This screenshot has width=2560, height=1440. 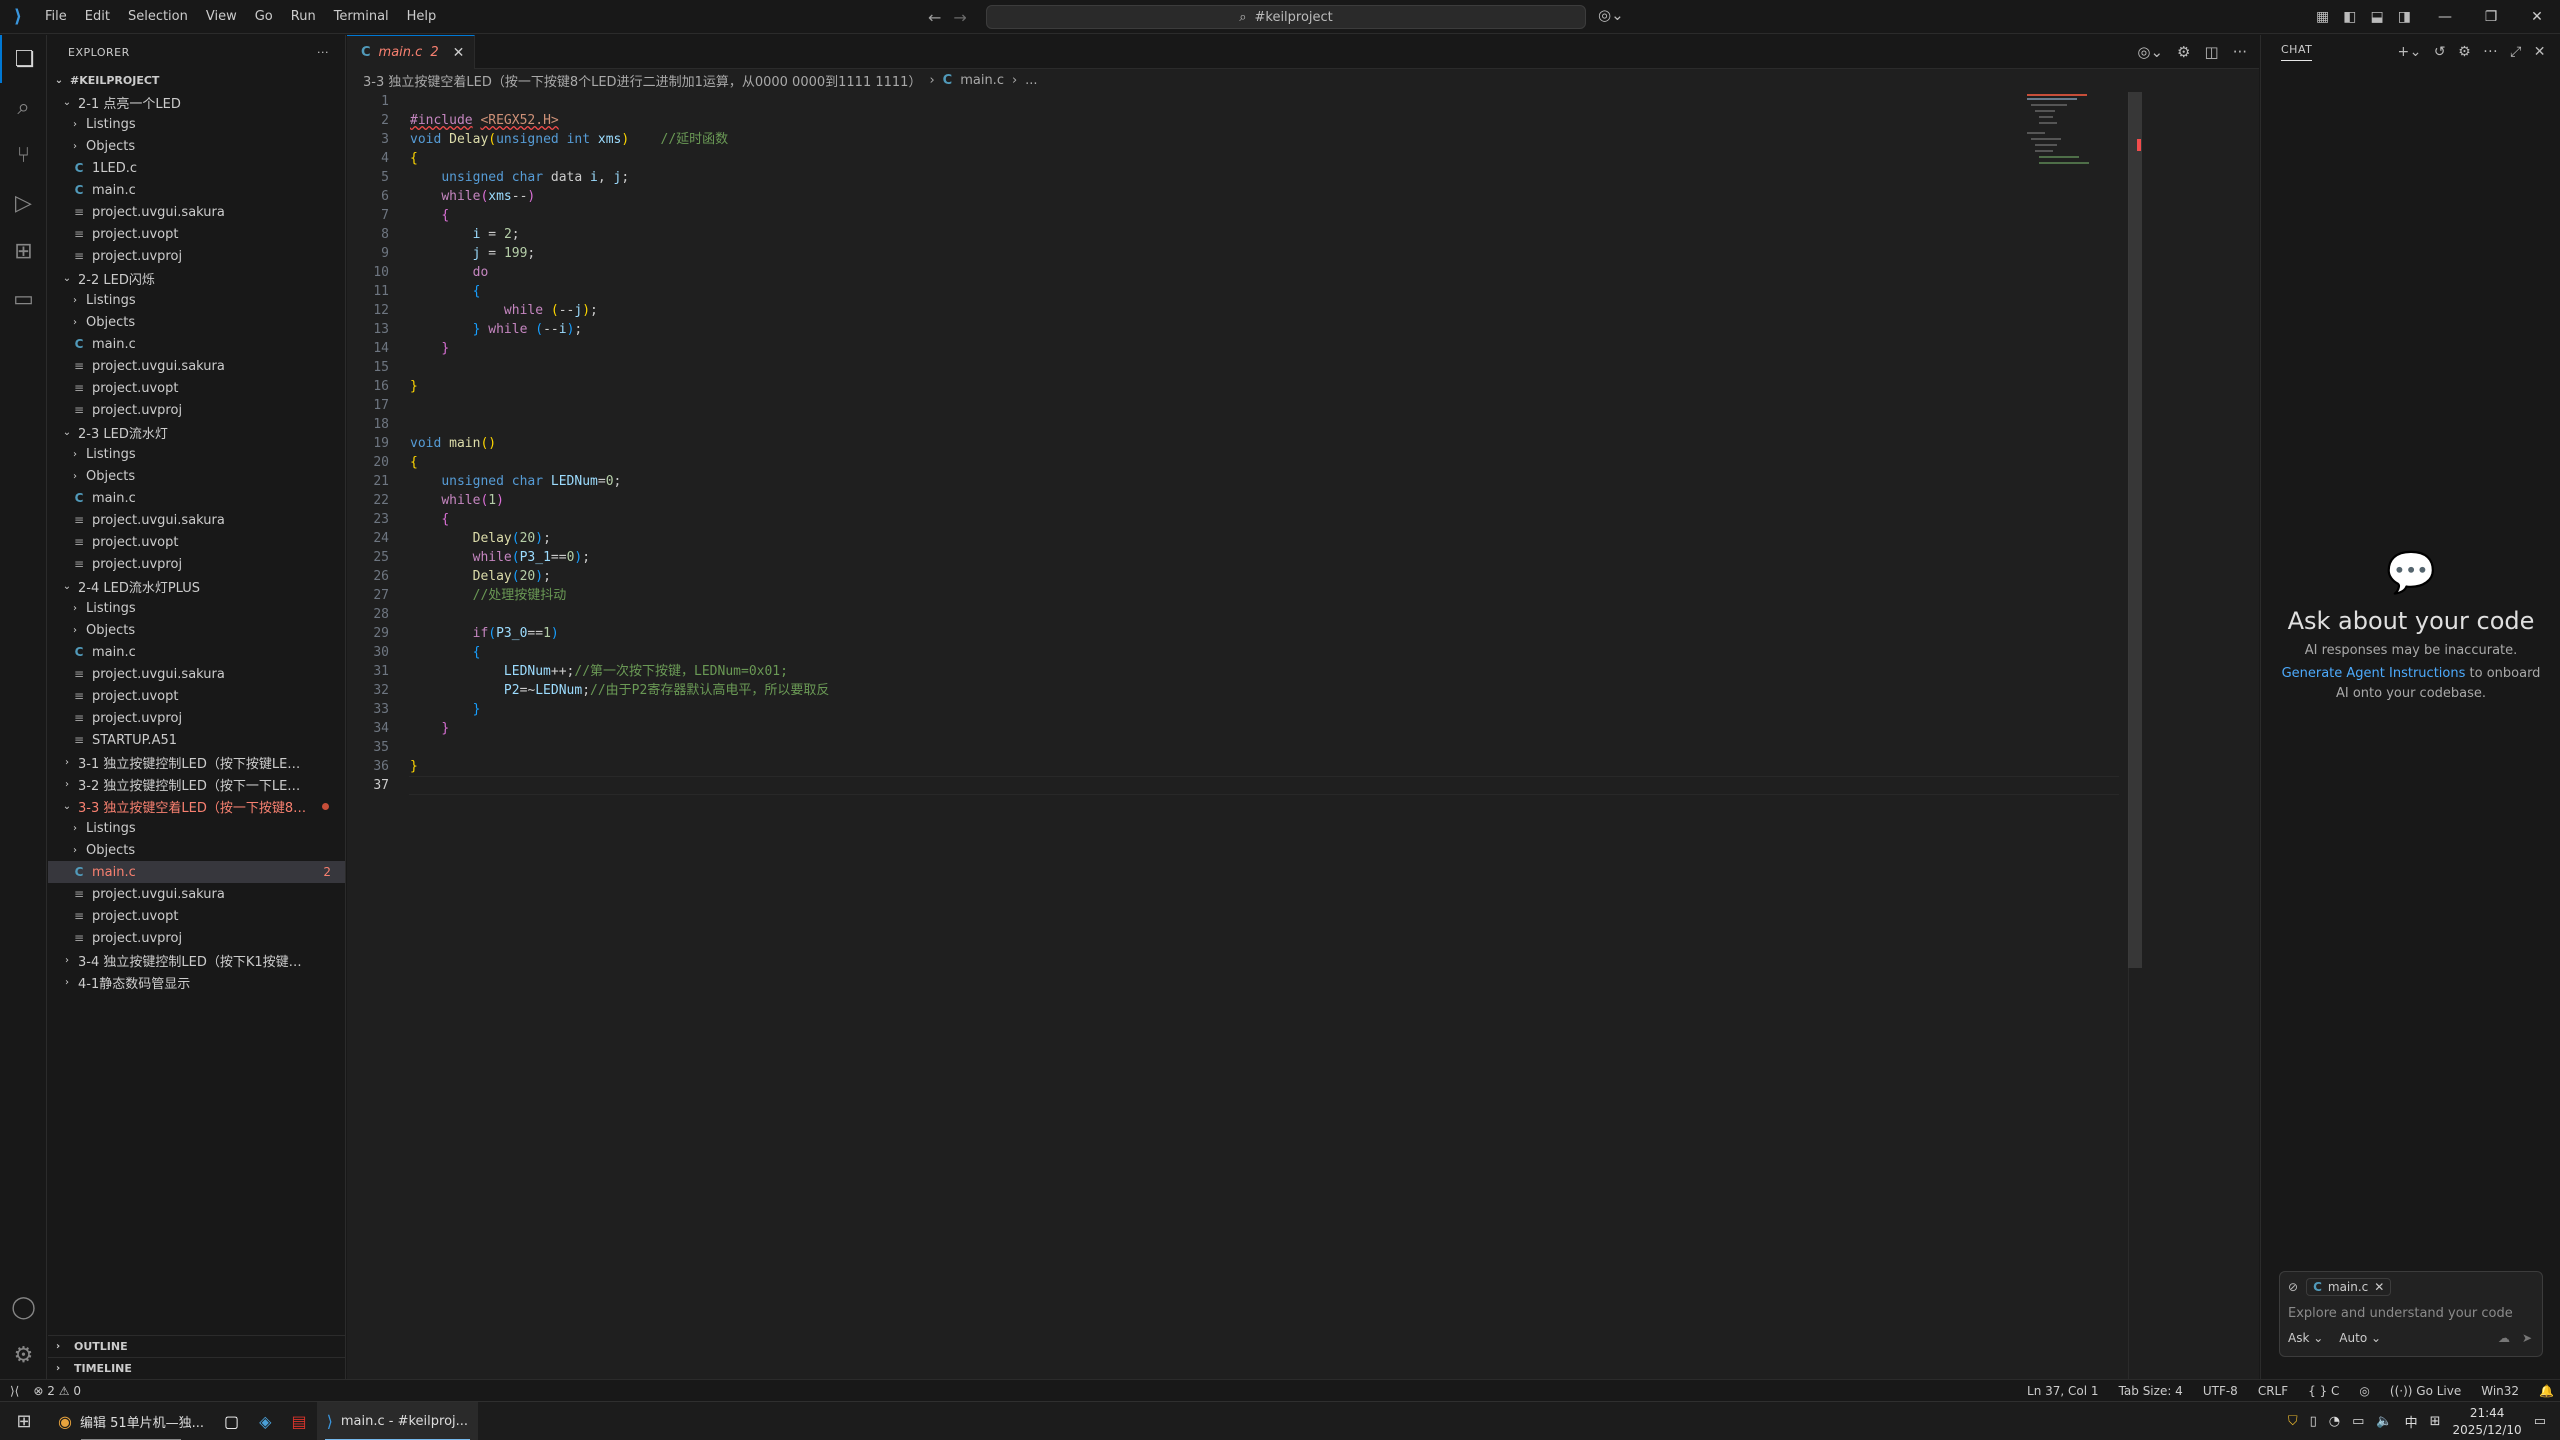 What do you see at coordinates (56, 17) in the screenshot?
I see `menu-file: File` at bounding box center [56, 17].